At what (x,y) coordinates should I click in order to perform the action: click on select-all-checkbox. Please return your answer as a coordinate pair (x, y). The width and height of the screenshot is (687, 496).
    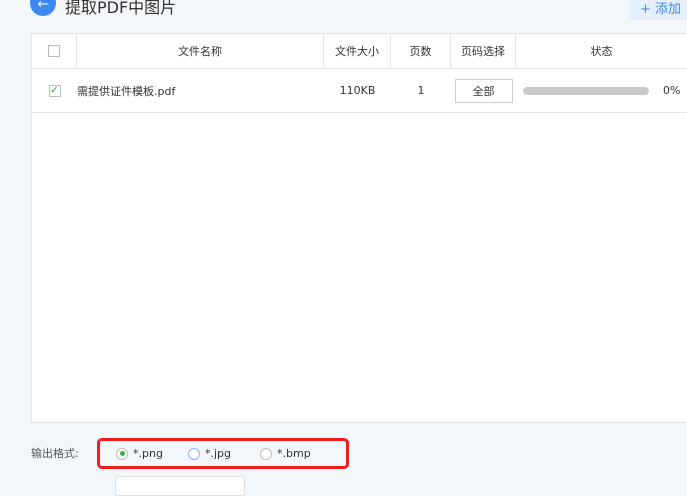
    Looking at the image, I should click on (54, 51).